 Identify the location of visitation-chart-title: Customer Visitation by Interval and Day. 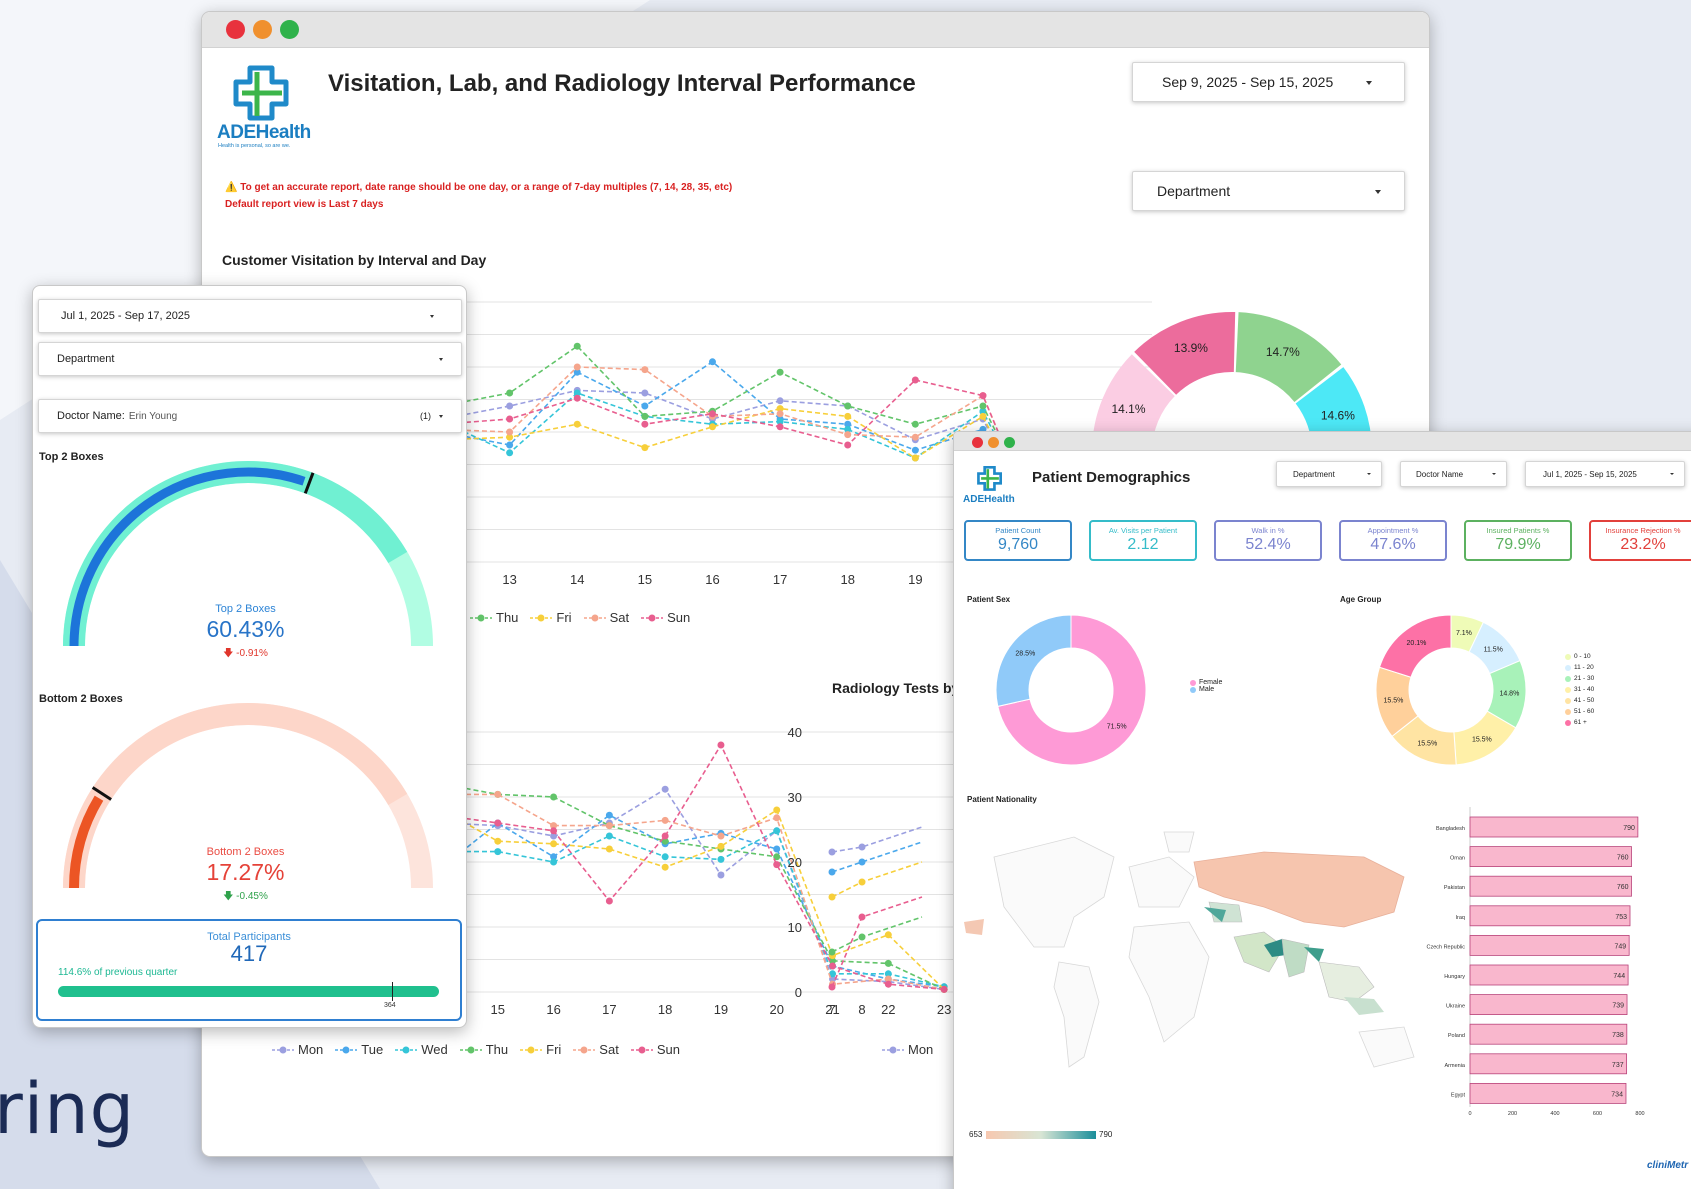
(354, 260).